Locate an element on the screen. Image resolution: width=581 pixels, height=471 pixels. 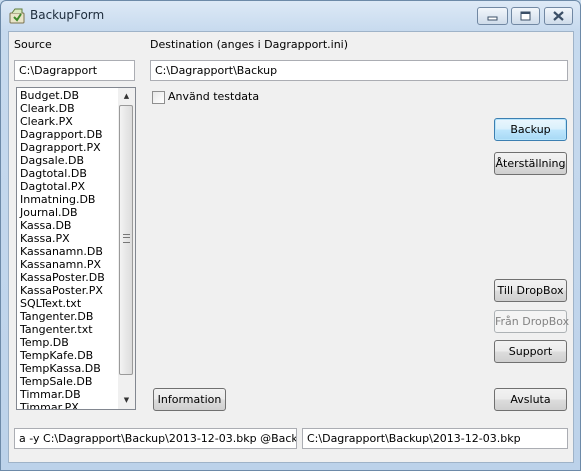
minimize-button is located at coordinates (492, 16).